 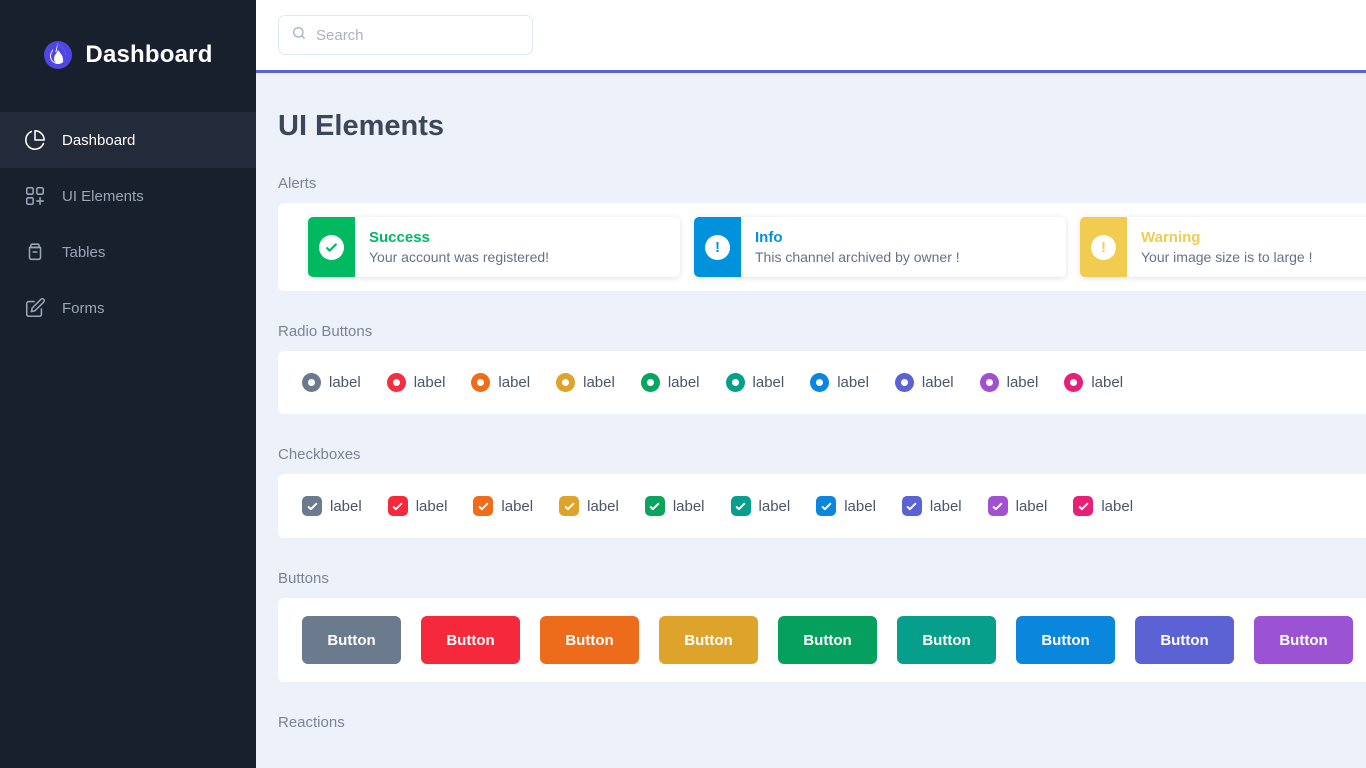 I want to click on sidebar-item-label: Tables, so click(x=84, y=252).